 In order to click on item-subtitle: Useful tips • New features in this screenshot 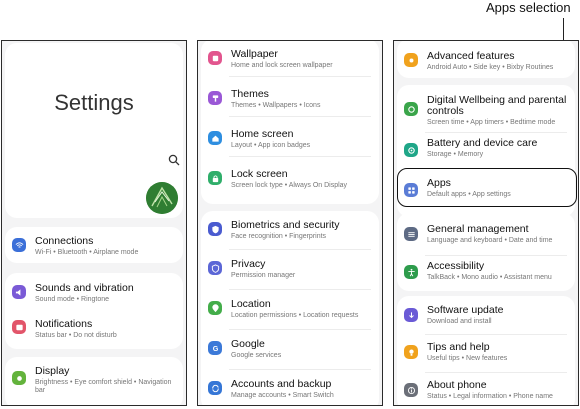, I will do `click(467, 358)`.